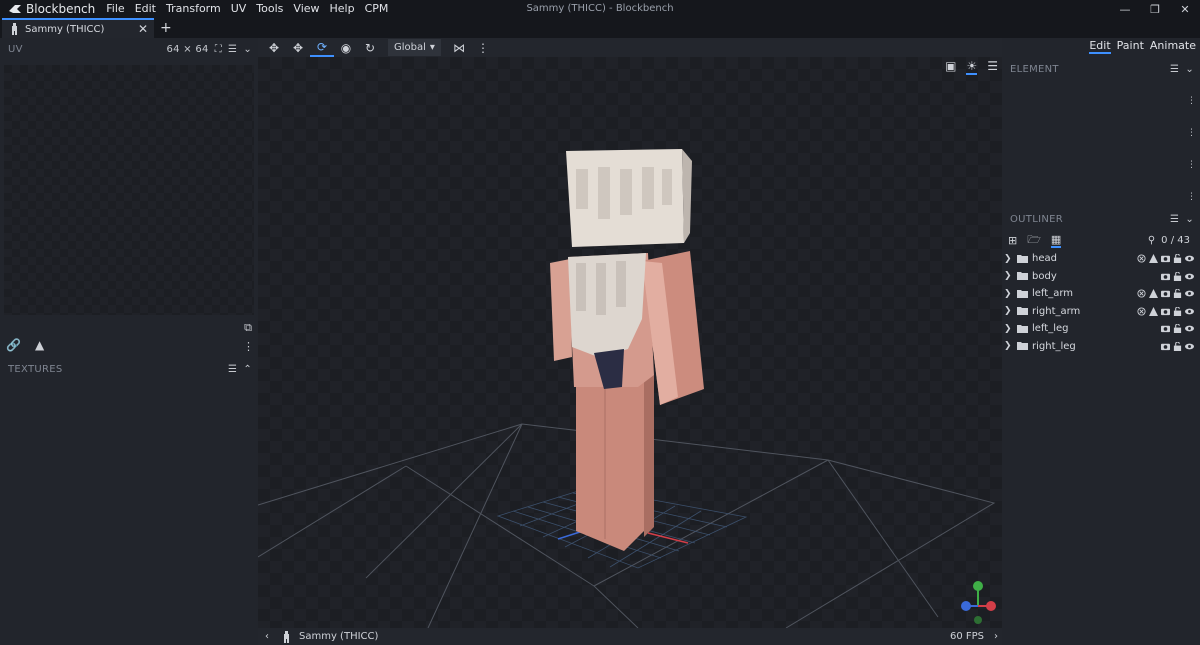  What do you see at coordinates (1101, 277) in the screenshot?
I see `outliner-group-row: ❯ body` at bounding box center [1101, 277].